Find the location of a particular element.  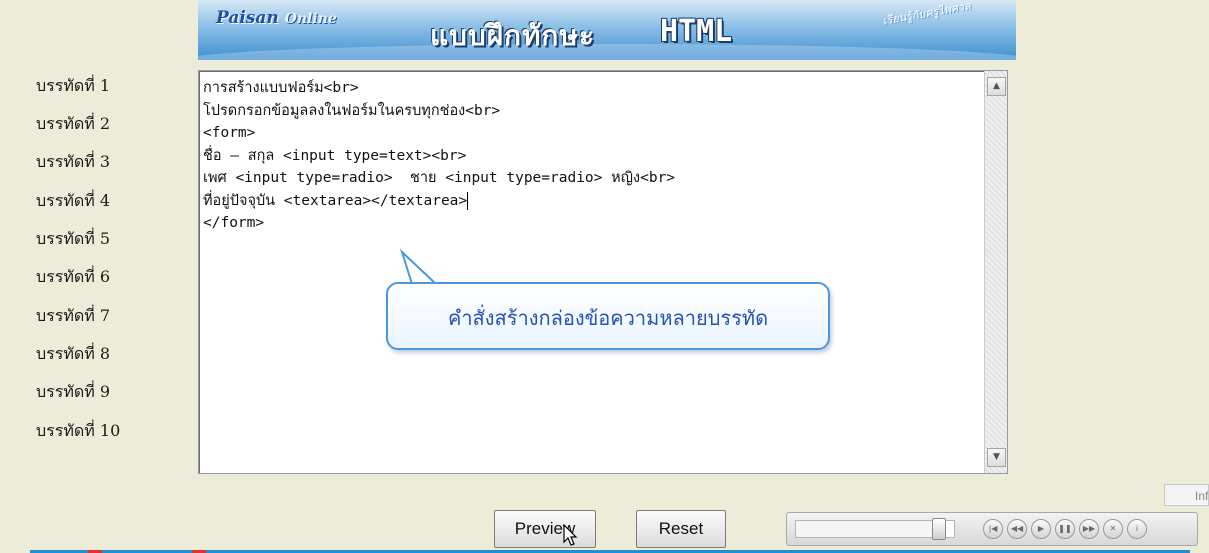

code-line: ชื่อ – สกุล <input type=text><br> is located at coordinates (335, 155).